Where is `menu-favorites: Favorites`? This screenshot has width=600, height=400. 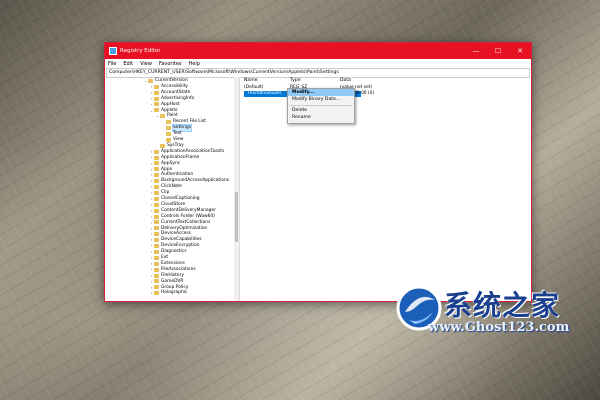
menu-favorites: Favorites is located at coordinates (170, 64).